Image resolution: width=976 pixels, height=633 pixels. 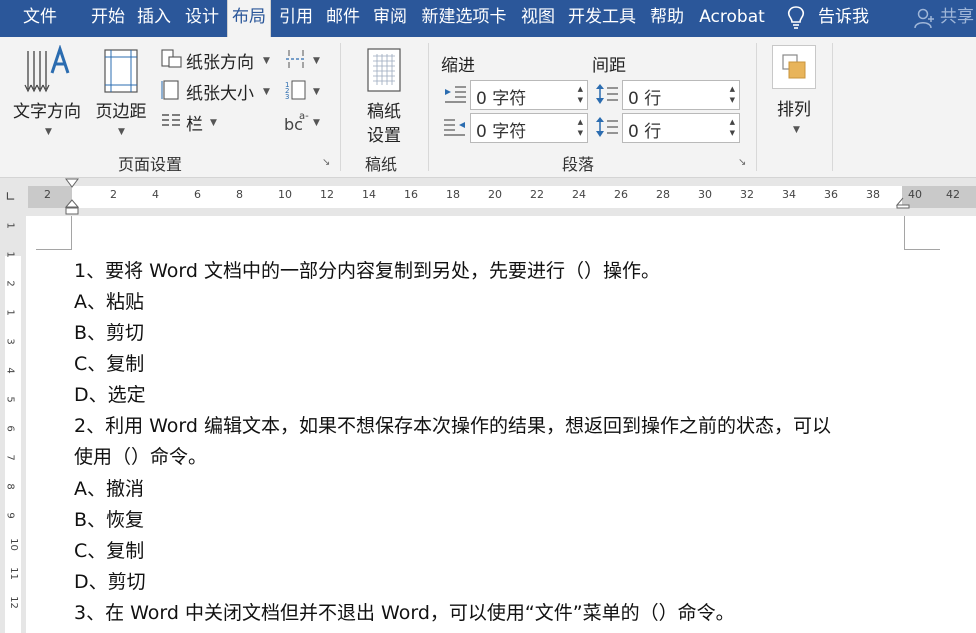 I want to click on ruler-number: 30, so click(x=705, y=194).